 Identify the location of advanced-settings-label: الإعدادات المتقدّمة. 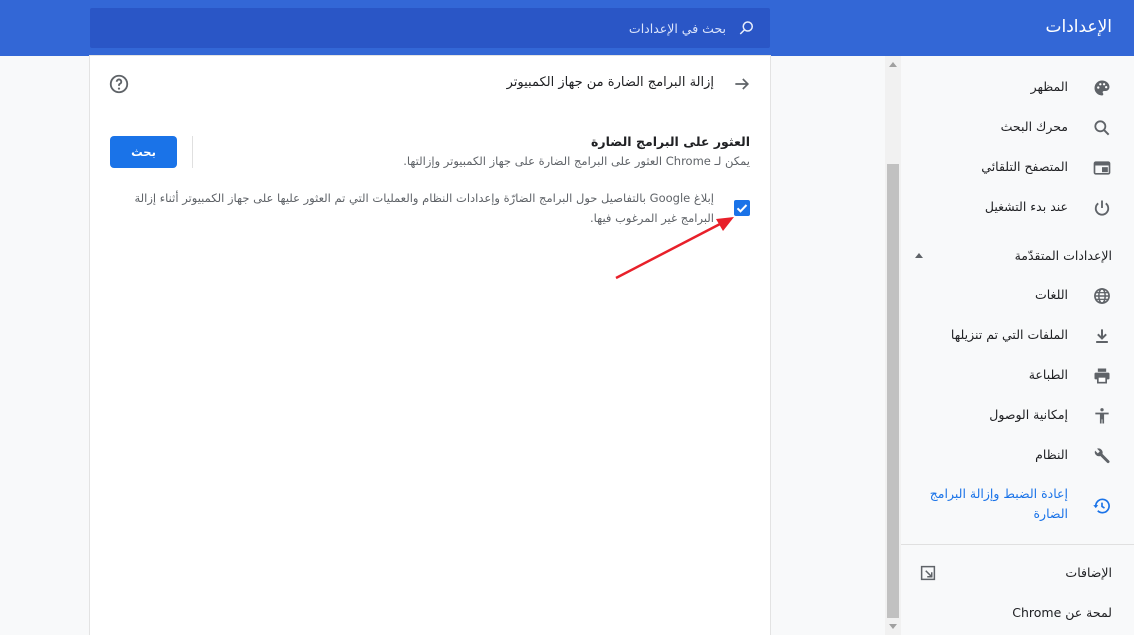
(1063, 255).